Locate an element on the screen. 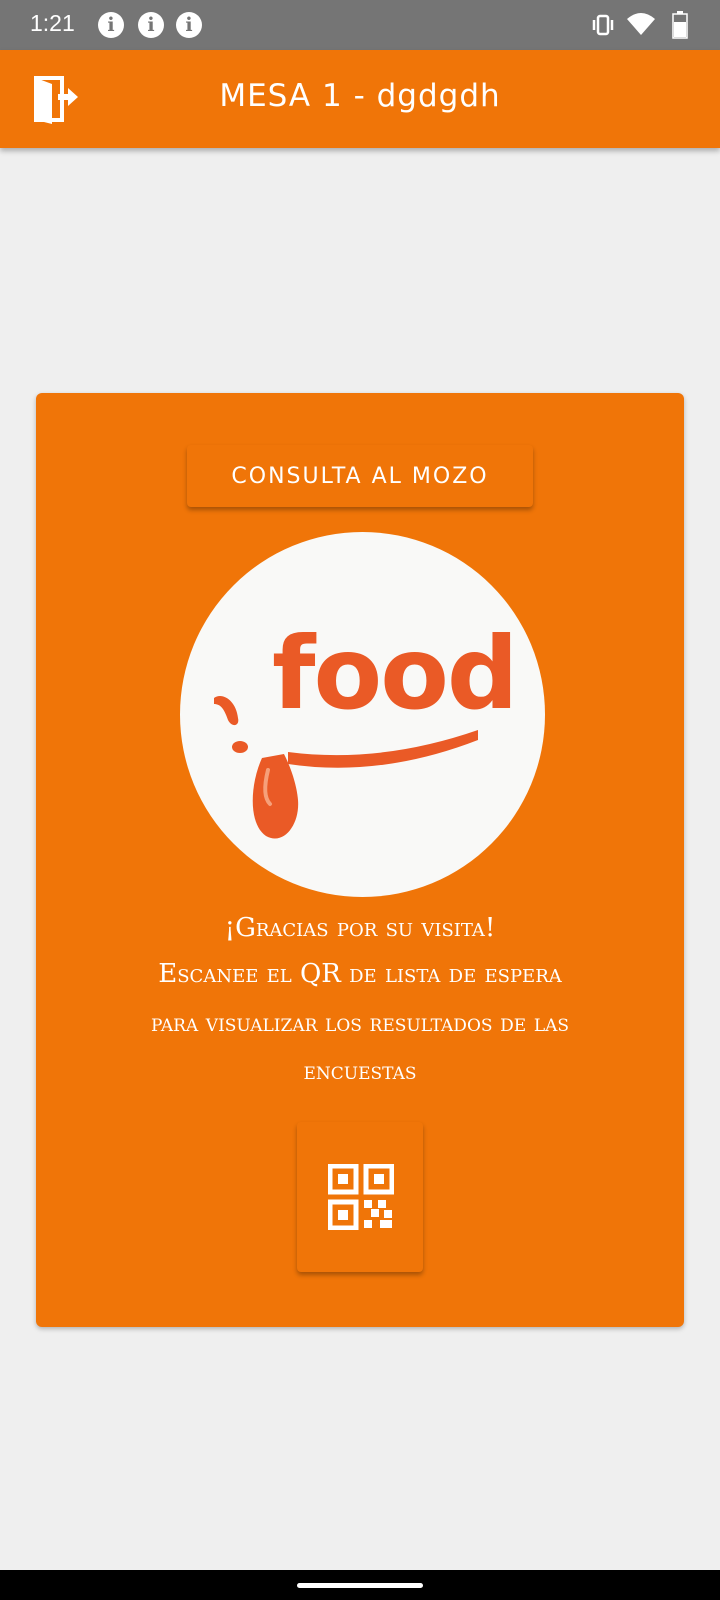 The width and height of the screenshot is (720, 1600). app-bar: MESA 1 - dgdgdh is located at coordinates (360, 99).